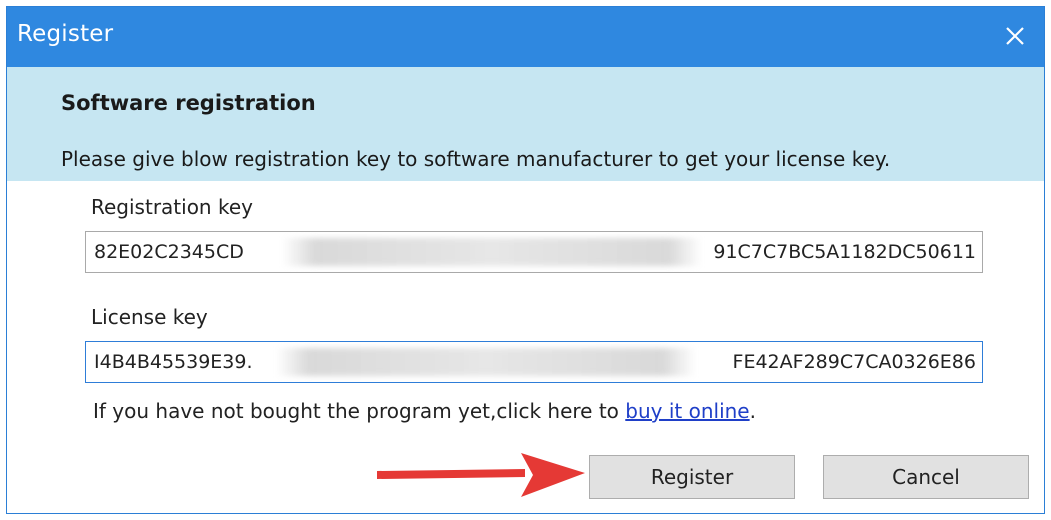 Image resolution: width=1051 pixels, height=520 pixels. Describe the element at coordinates (844, 252) in the screenshot. I see `registration-key-value-end: 91C7C7BC5A1182DC50611` at that location.